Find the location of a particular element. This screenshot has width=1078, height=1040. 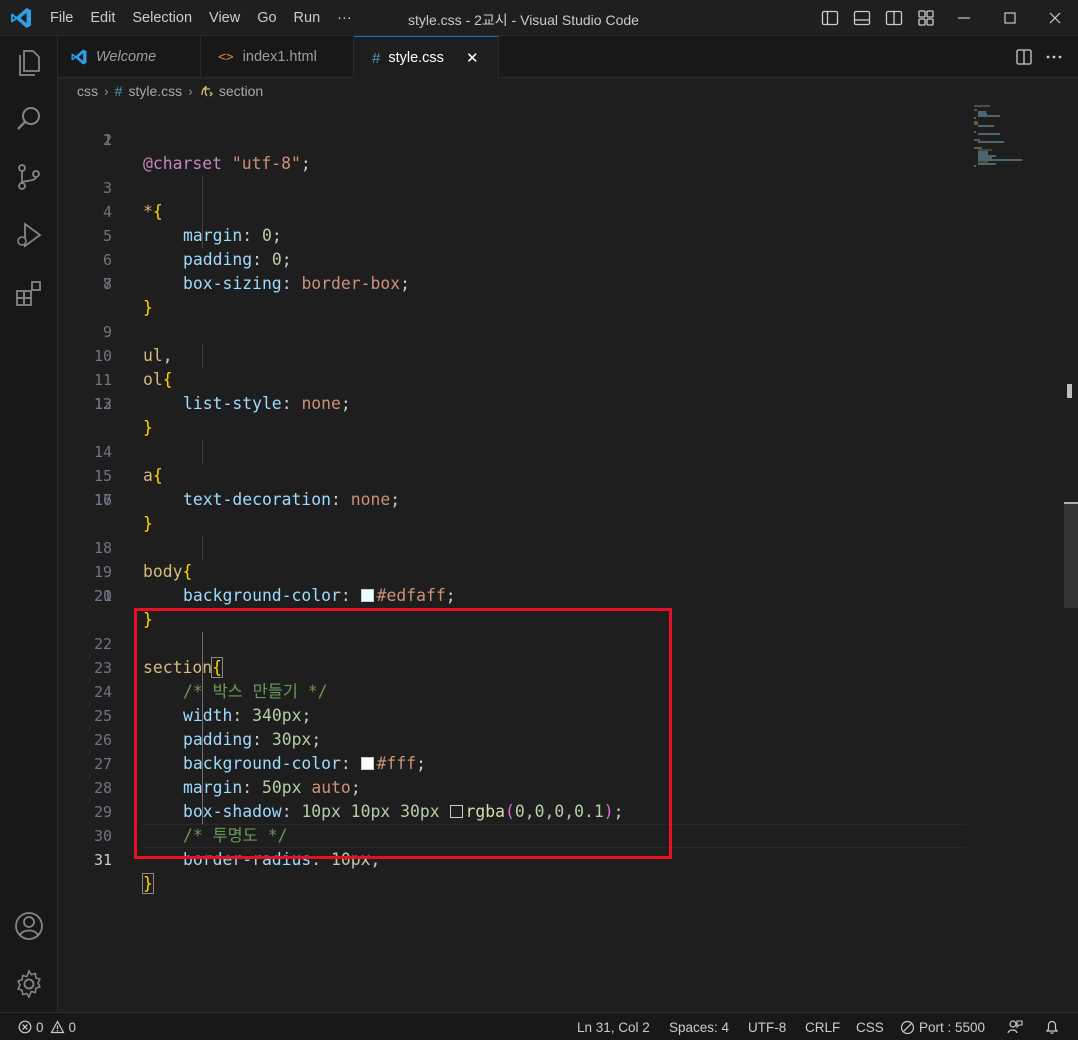

tab-style-css: # style.css ✕ is located at coordinates (426, 57).